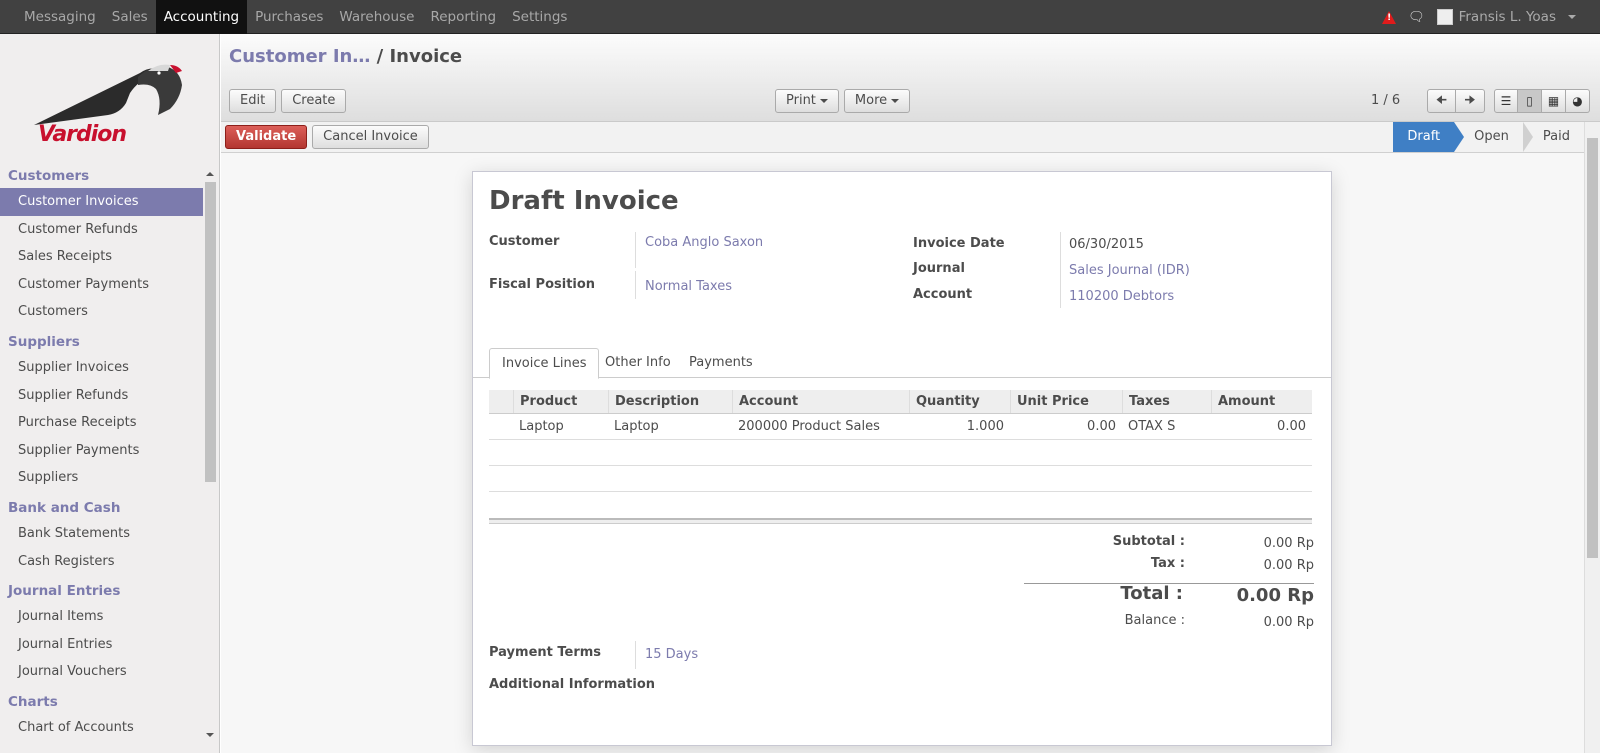 This screenshot has height=753, width=1600. What do you see at coordinates (807, 101) in the screenshot?
I see `print-button: Print` at bounding box center [807, 101].